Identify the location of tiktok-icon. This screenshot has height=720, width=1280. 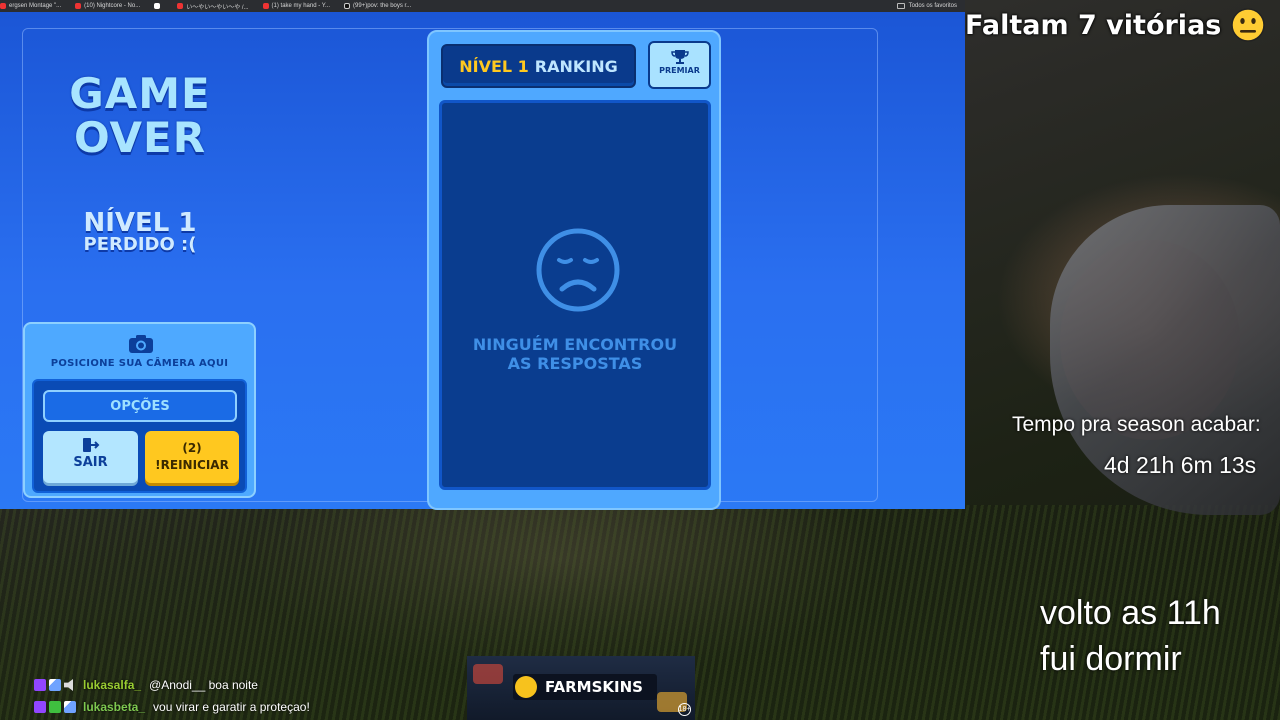
(347, 6).